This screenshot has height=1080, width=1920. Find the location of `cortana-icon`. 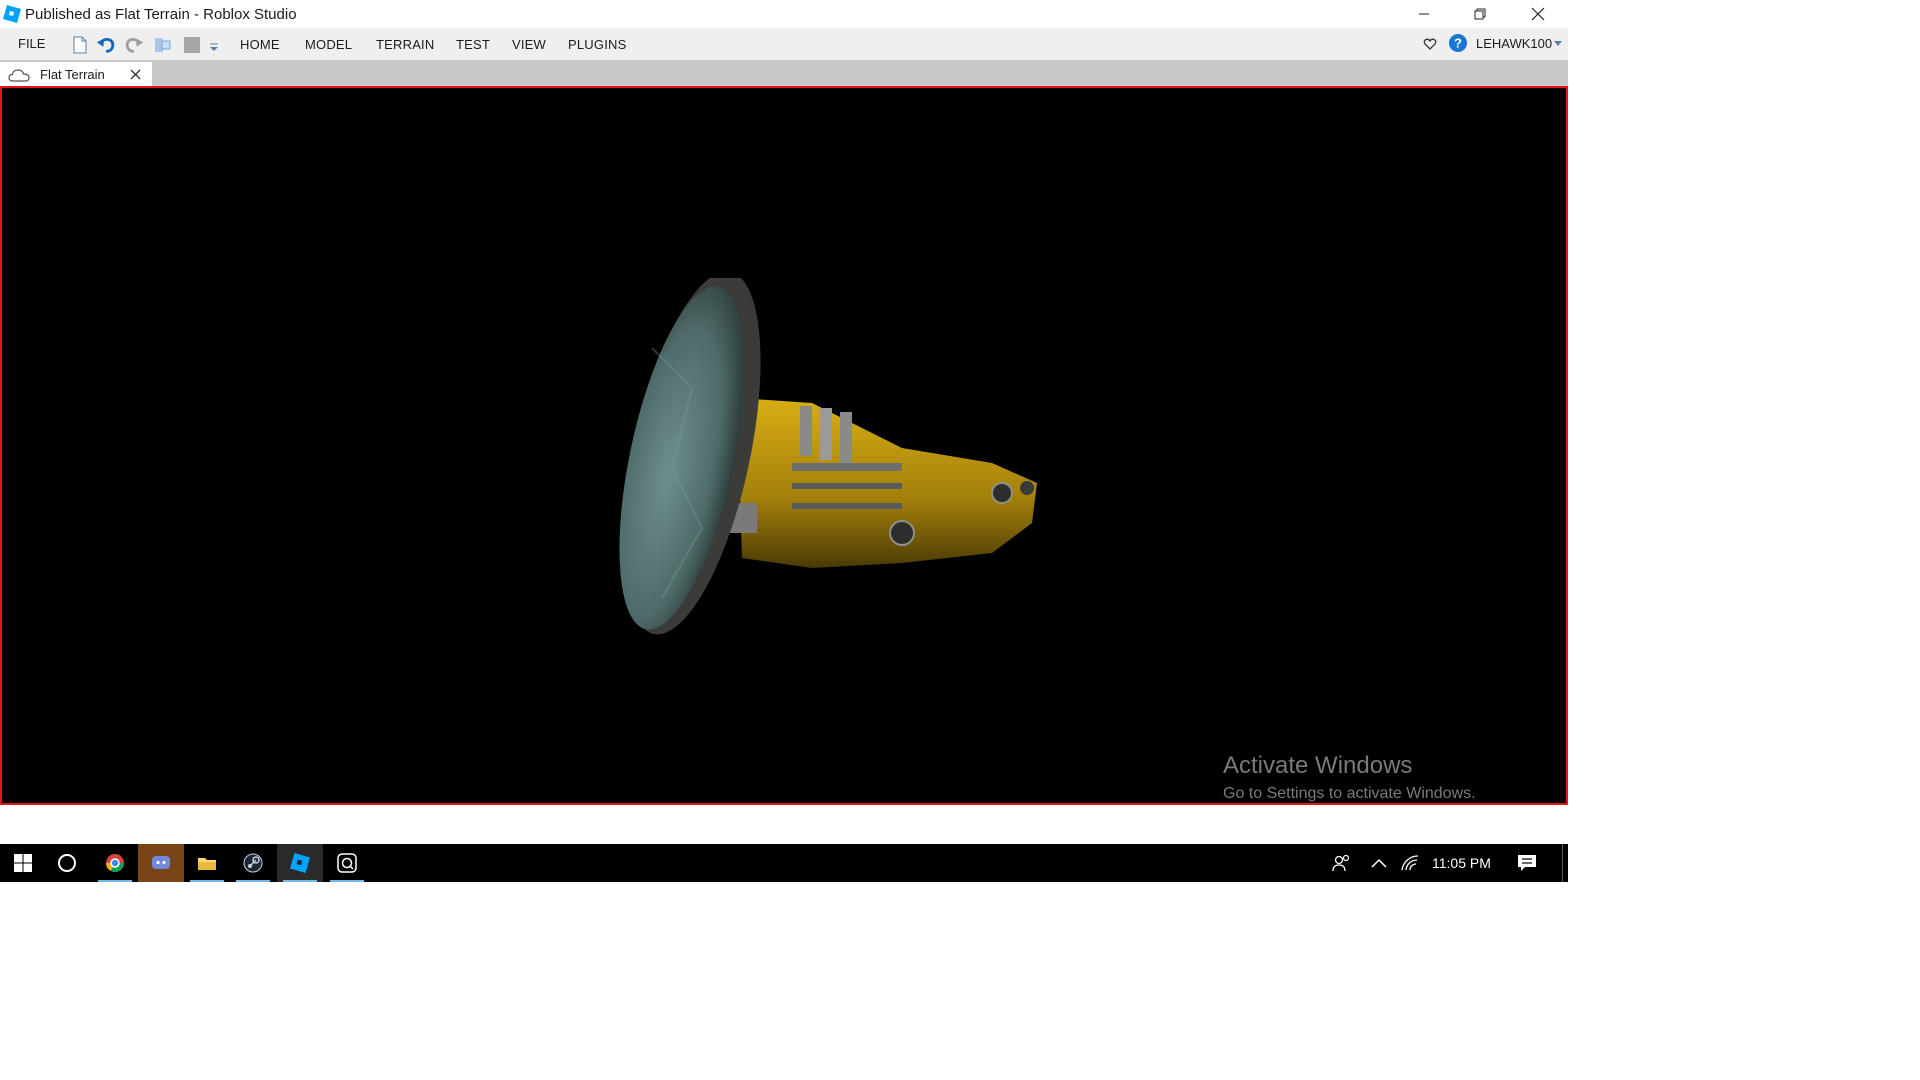

cortana-icon is located at coordinates (67, 863).